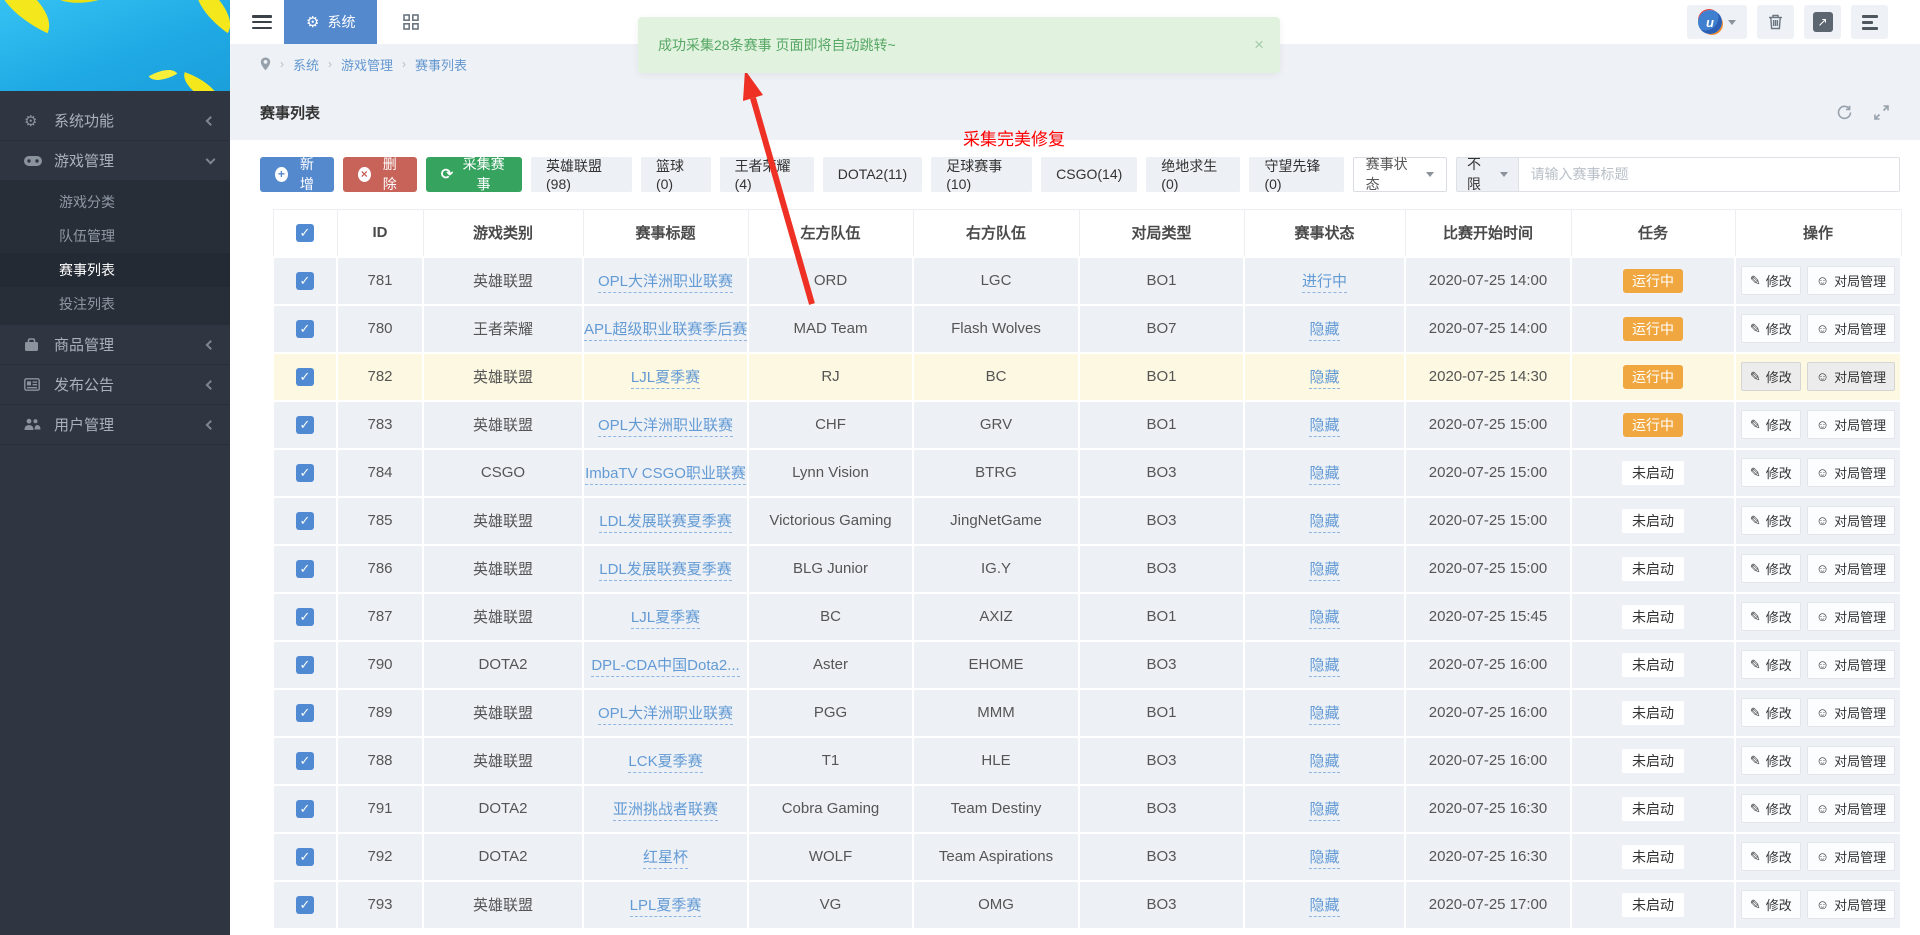  I want to click on hamburger-icon, so click(262, 22).